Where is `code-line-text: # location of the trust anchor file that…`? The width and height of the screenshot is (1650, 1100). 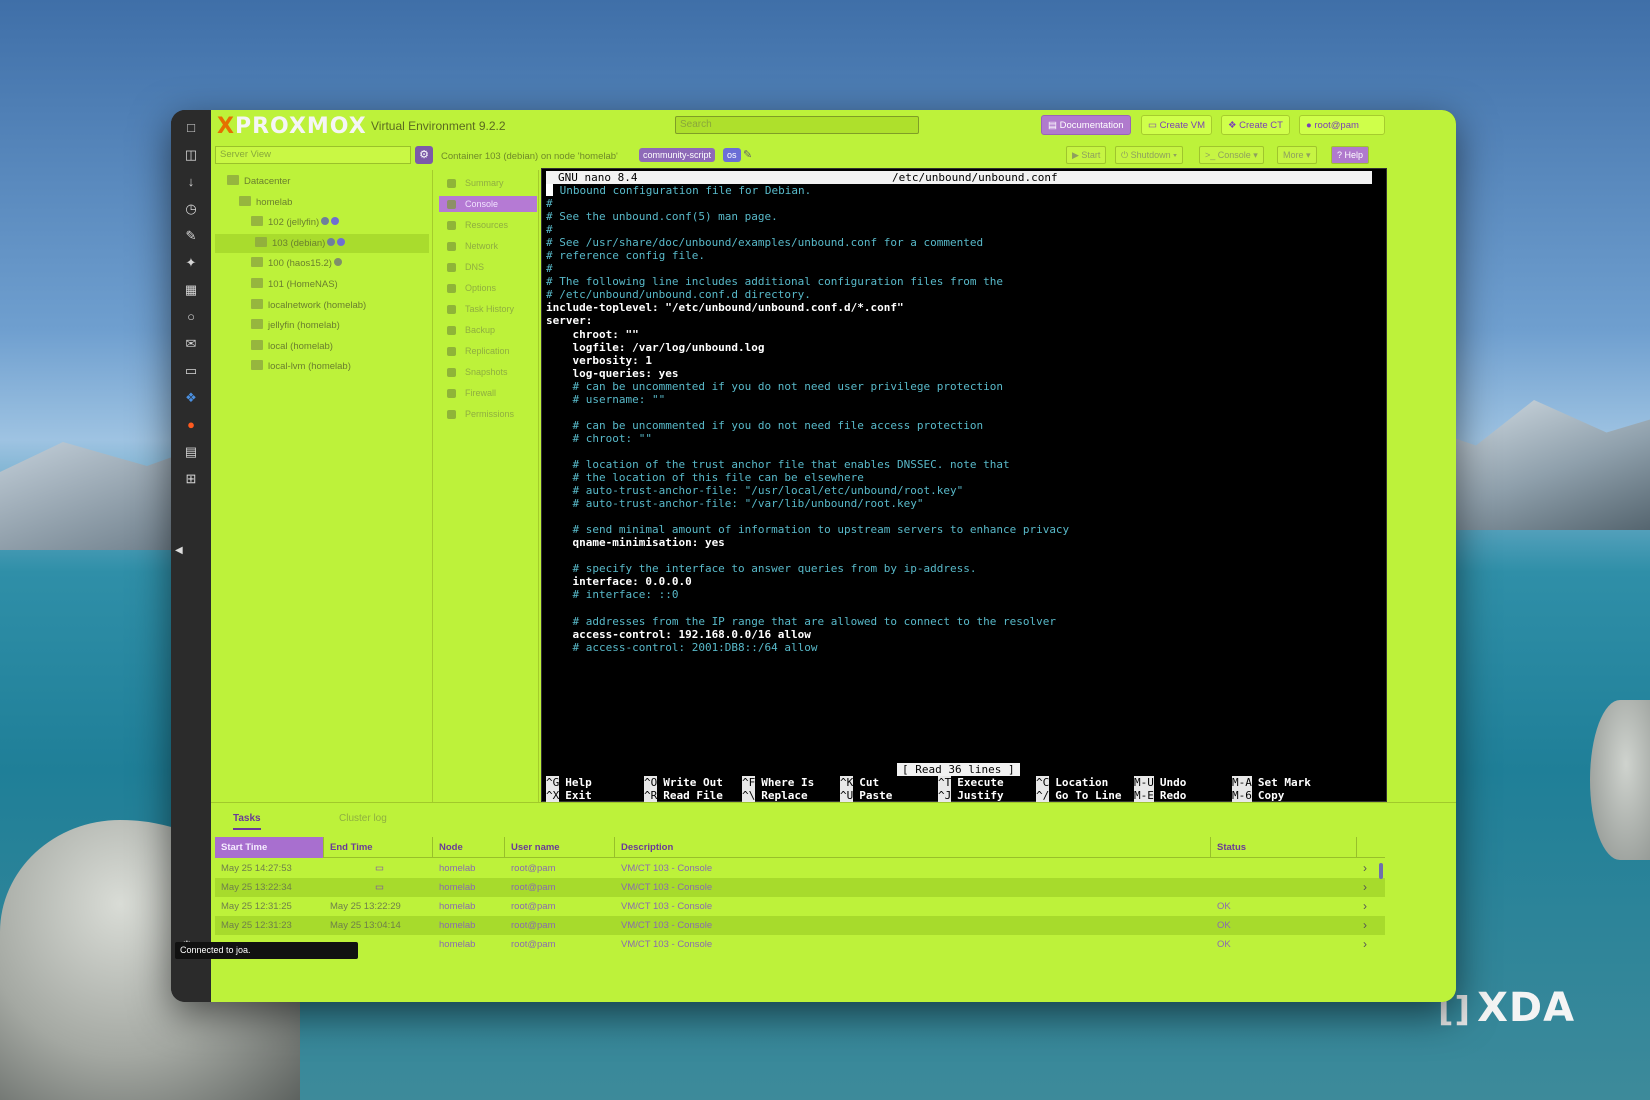
code-line-text: # location of the trust anchor file that… is located at coordinates (778, 464).